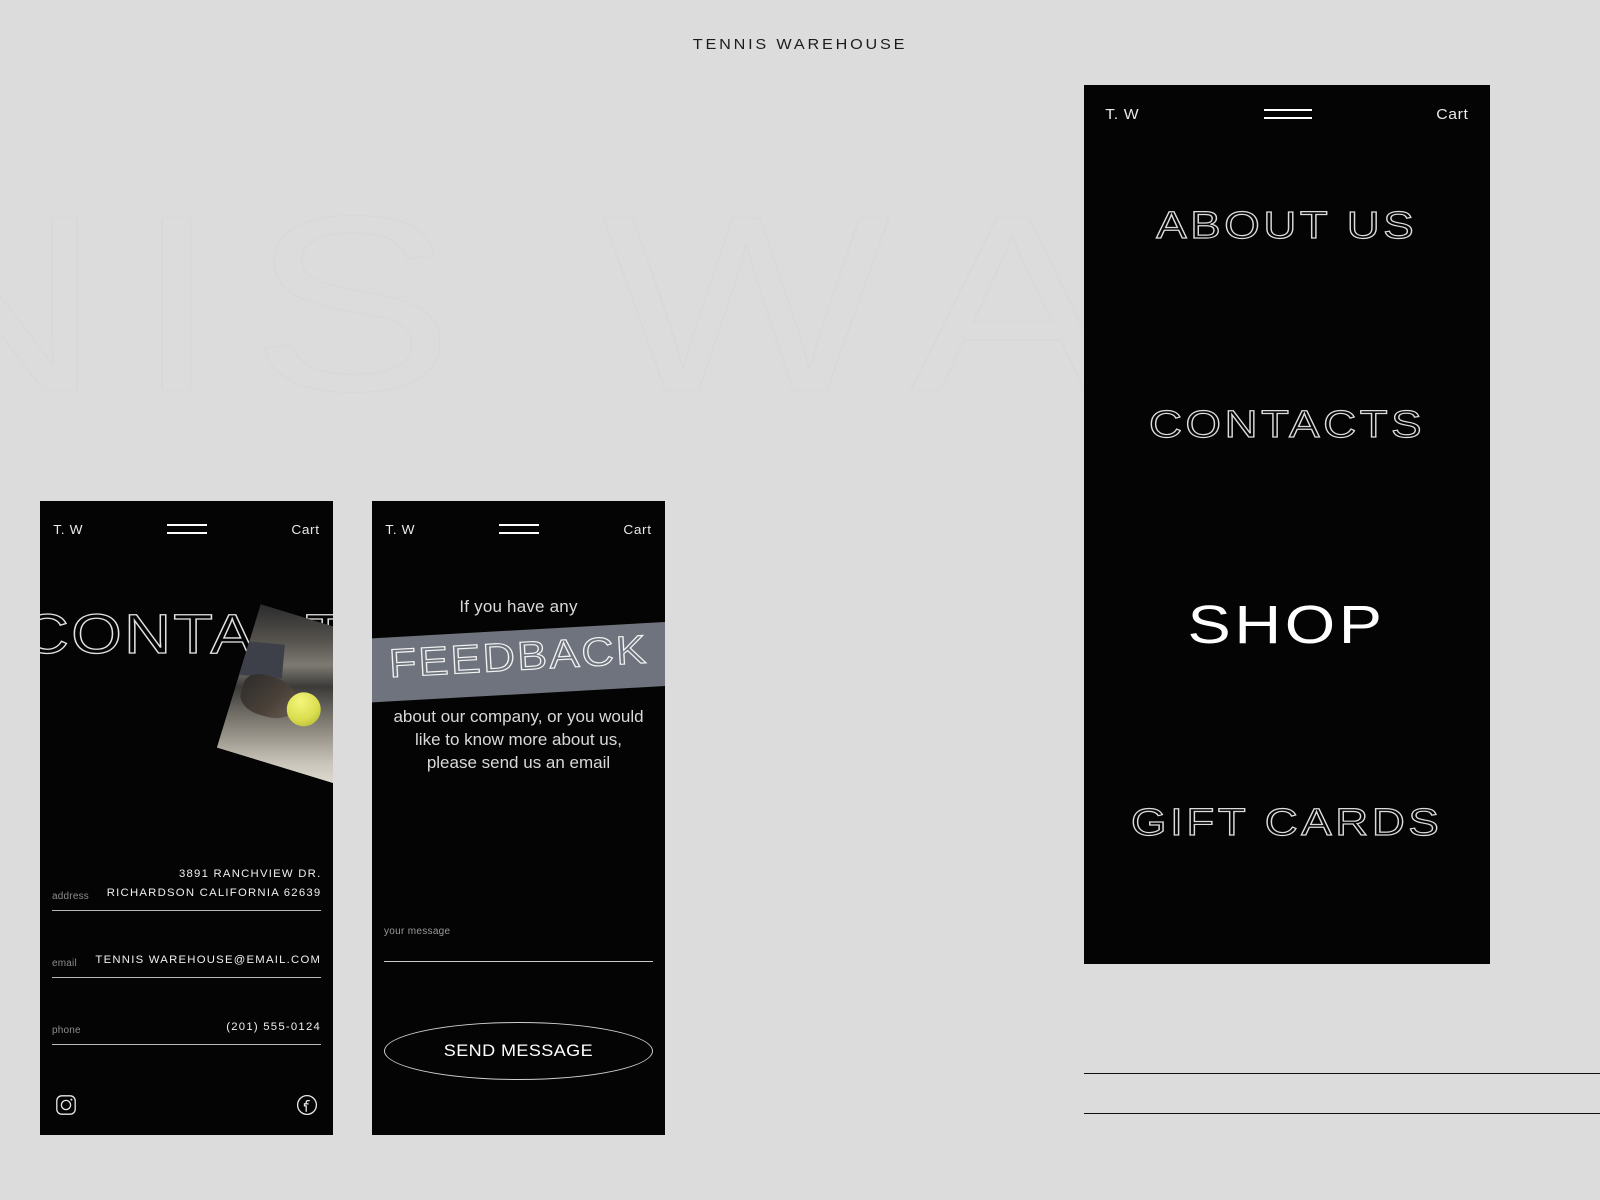 The image size is (1600, 1200). Describe the element at coordinates (518, 606) in the screenshot. I see `feedback-intro-line: If you have any` at that location.